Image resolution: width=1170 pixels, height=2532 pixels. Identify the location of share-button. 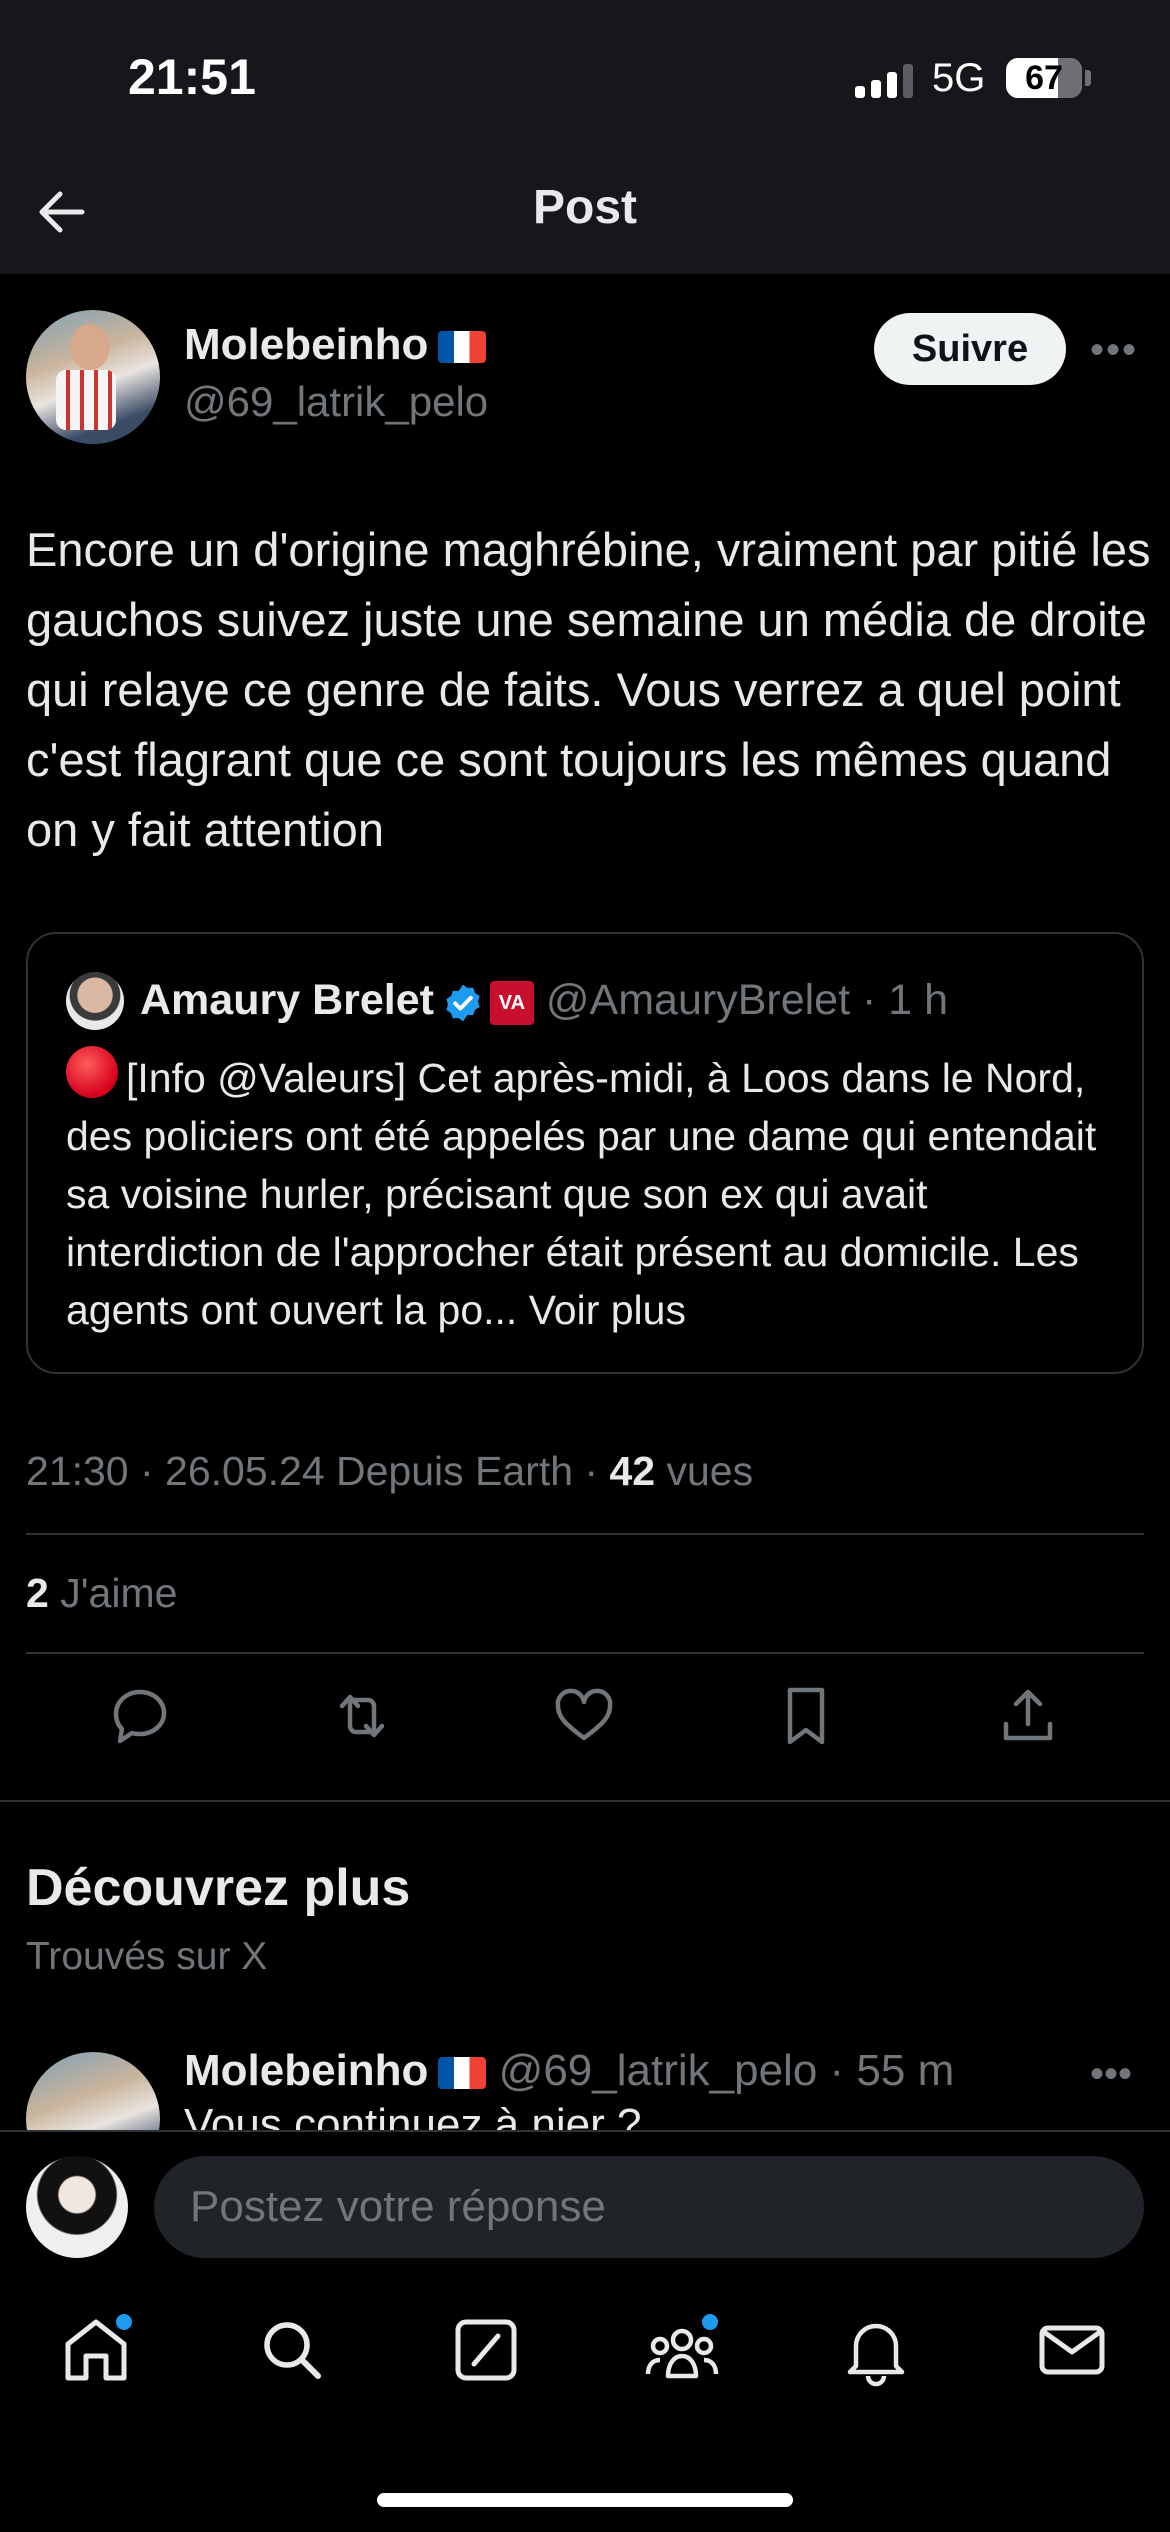
(1028, 1716).